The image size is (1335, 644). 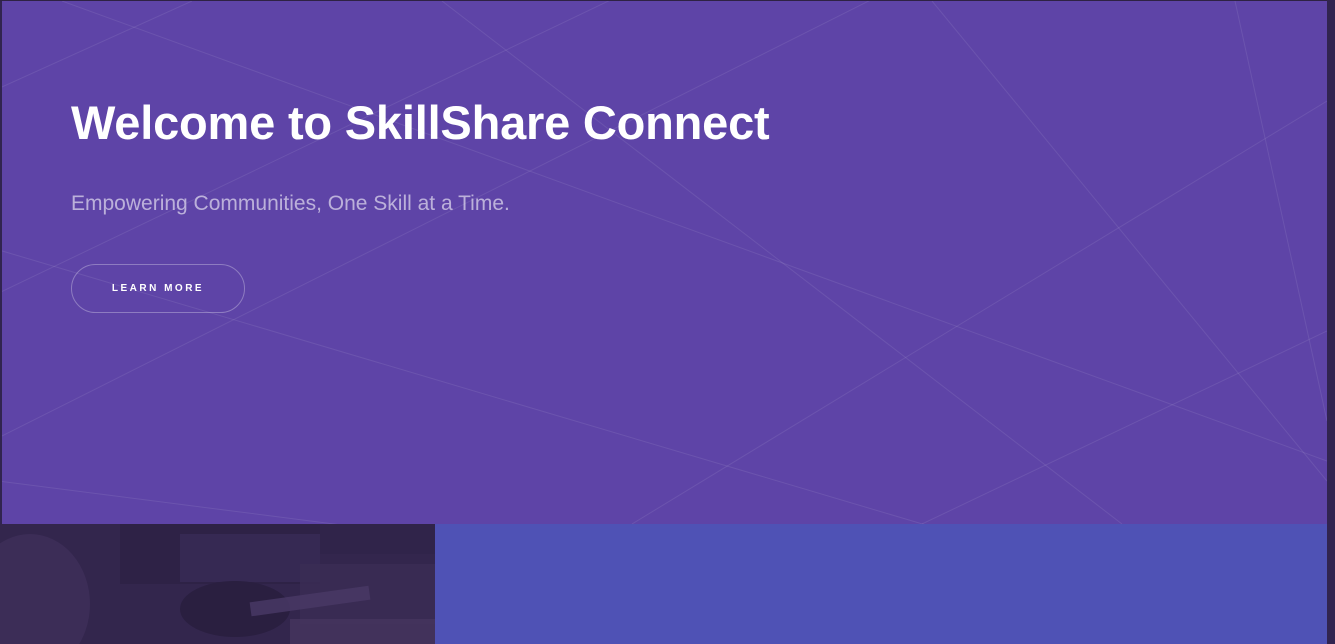 I want to click on banner-title: Welcome to SkillShare Connect, so click(x=420, y=122).